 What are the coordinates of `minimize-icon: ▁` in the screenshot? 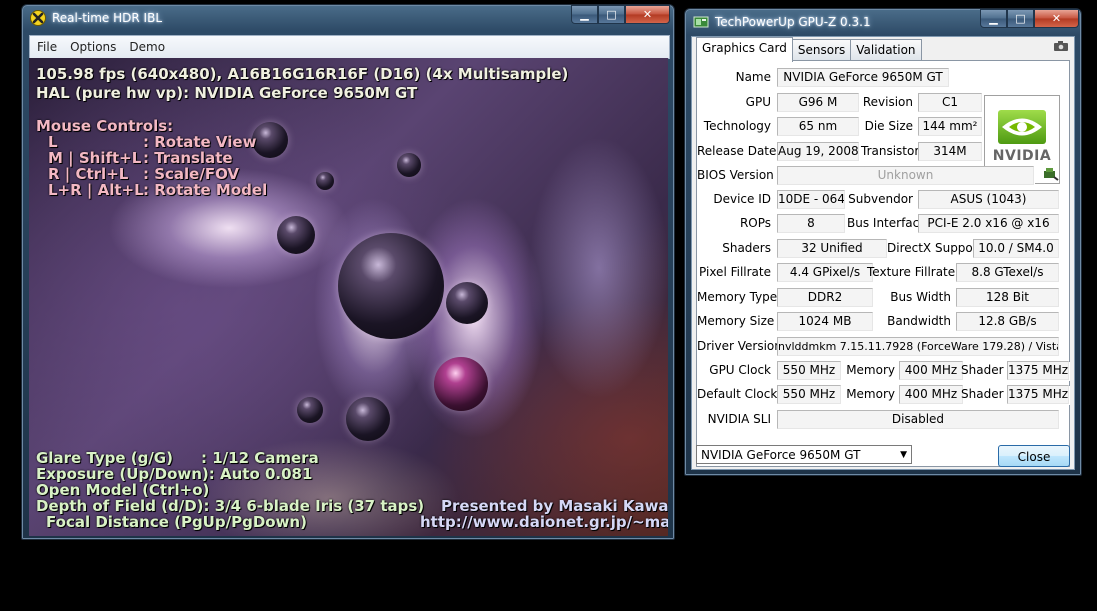 It's located at (993, 18).